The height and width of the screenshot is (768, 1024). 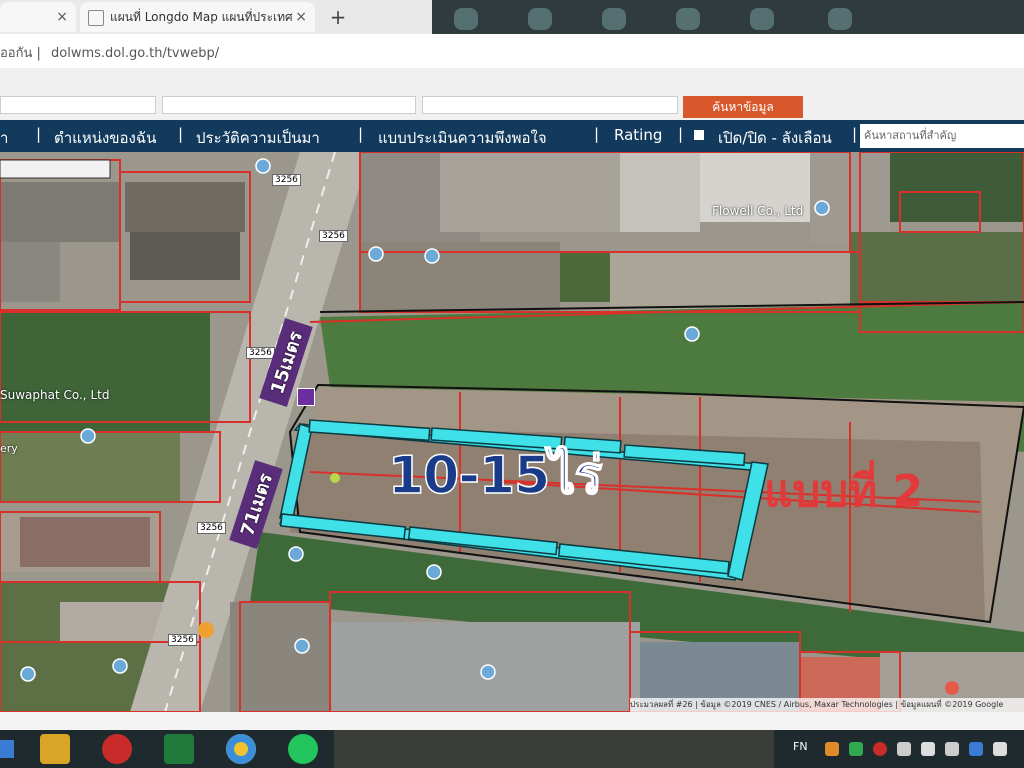 I want to click on line-app-icon, so click(x=303, y=749).